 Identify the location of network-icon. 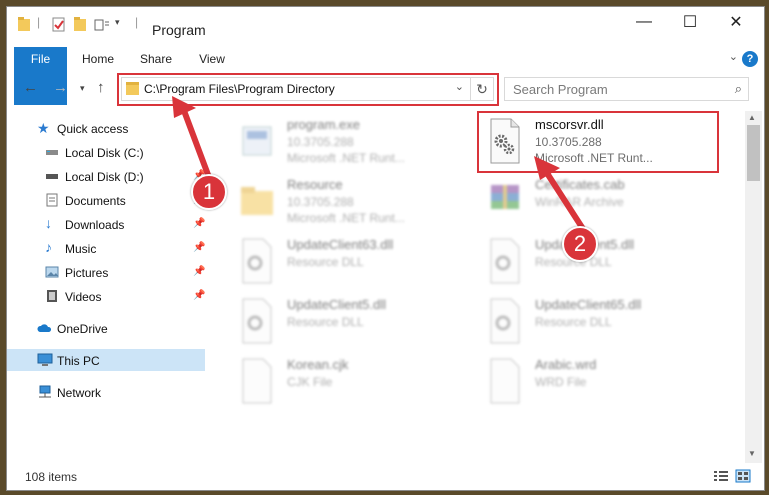
(45, 391).